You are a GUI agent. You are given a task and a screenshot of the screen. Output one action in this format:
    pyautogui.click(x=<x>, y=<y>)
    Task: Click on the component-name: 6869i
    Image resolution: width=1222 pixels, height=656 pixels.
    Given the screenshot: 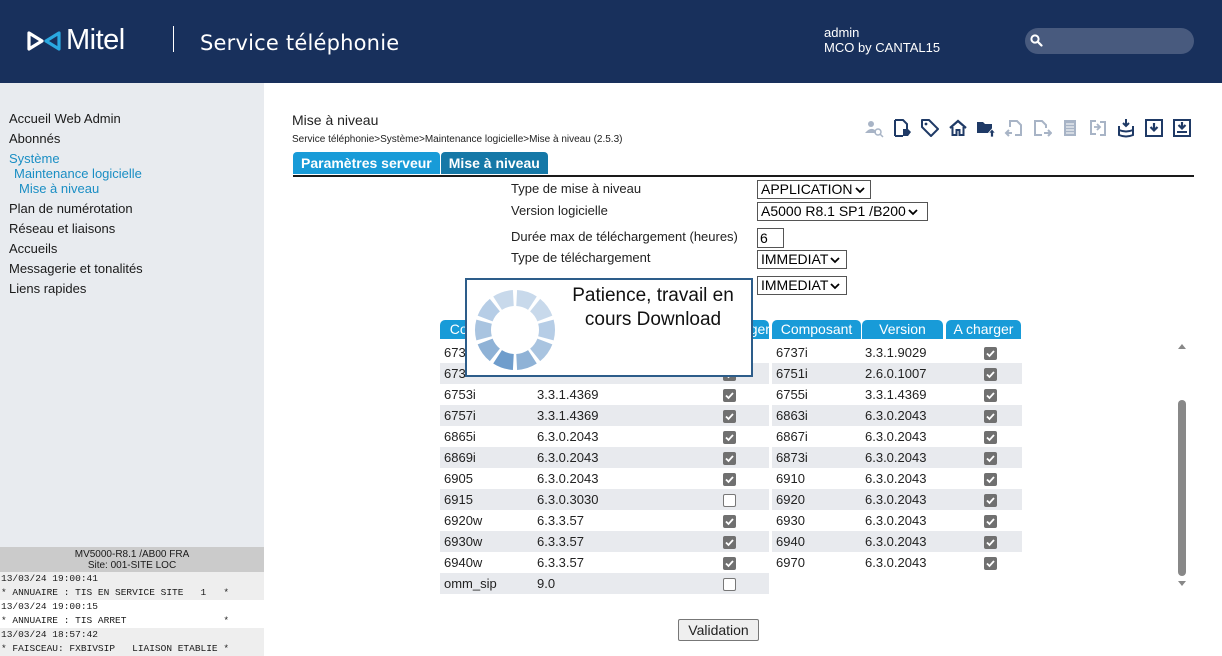 What is the action you would take?
    pyautogui.click(x=460, y=457)
    